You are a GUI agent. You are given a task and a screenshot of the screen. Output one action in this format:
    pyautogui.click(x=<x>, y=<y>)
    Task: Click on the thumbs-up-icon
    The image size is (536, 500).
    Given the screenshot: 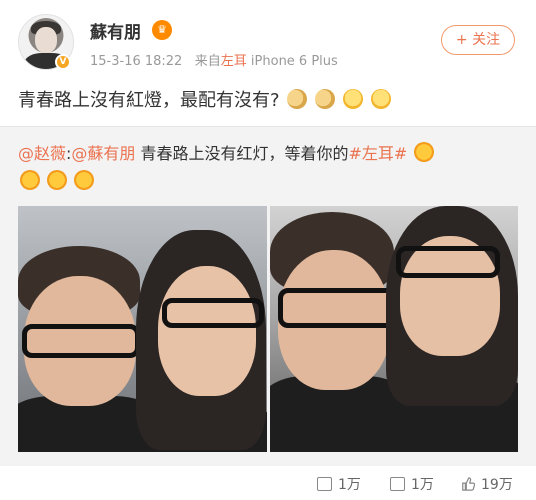 What is the action you would take?
    pyautogui.click(x=468, y=484)
    